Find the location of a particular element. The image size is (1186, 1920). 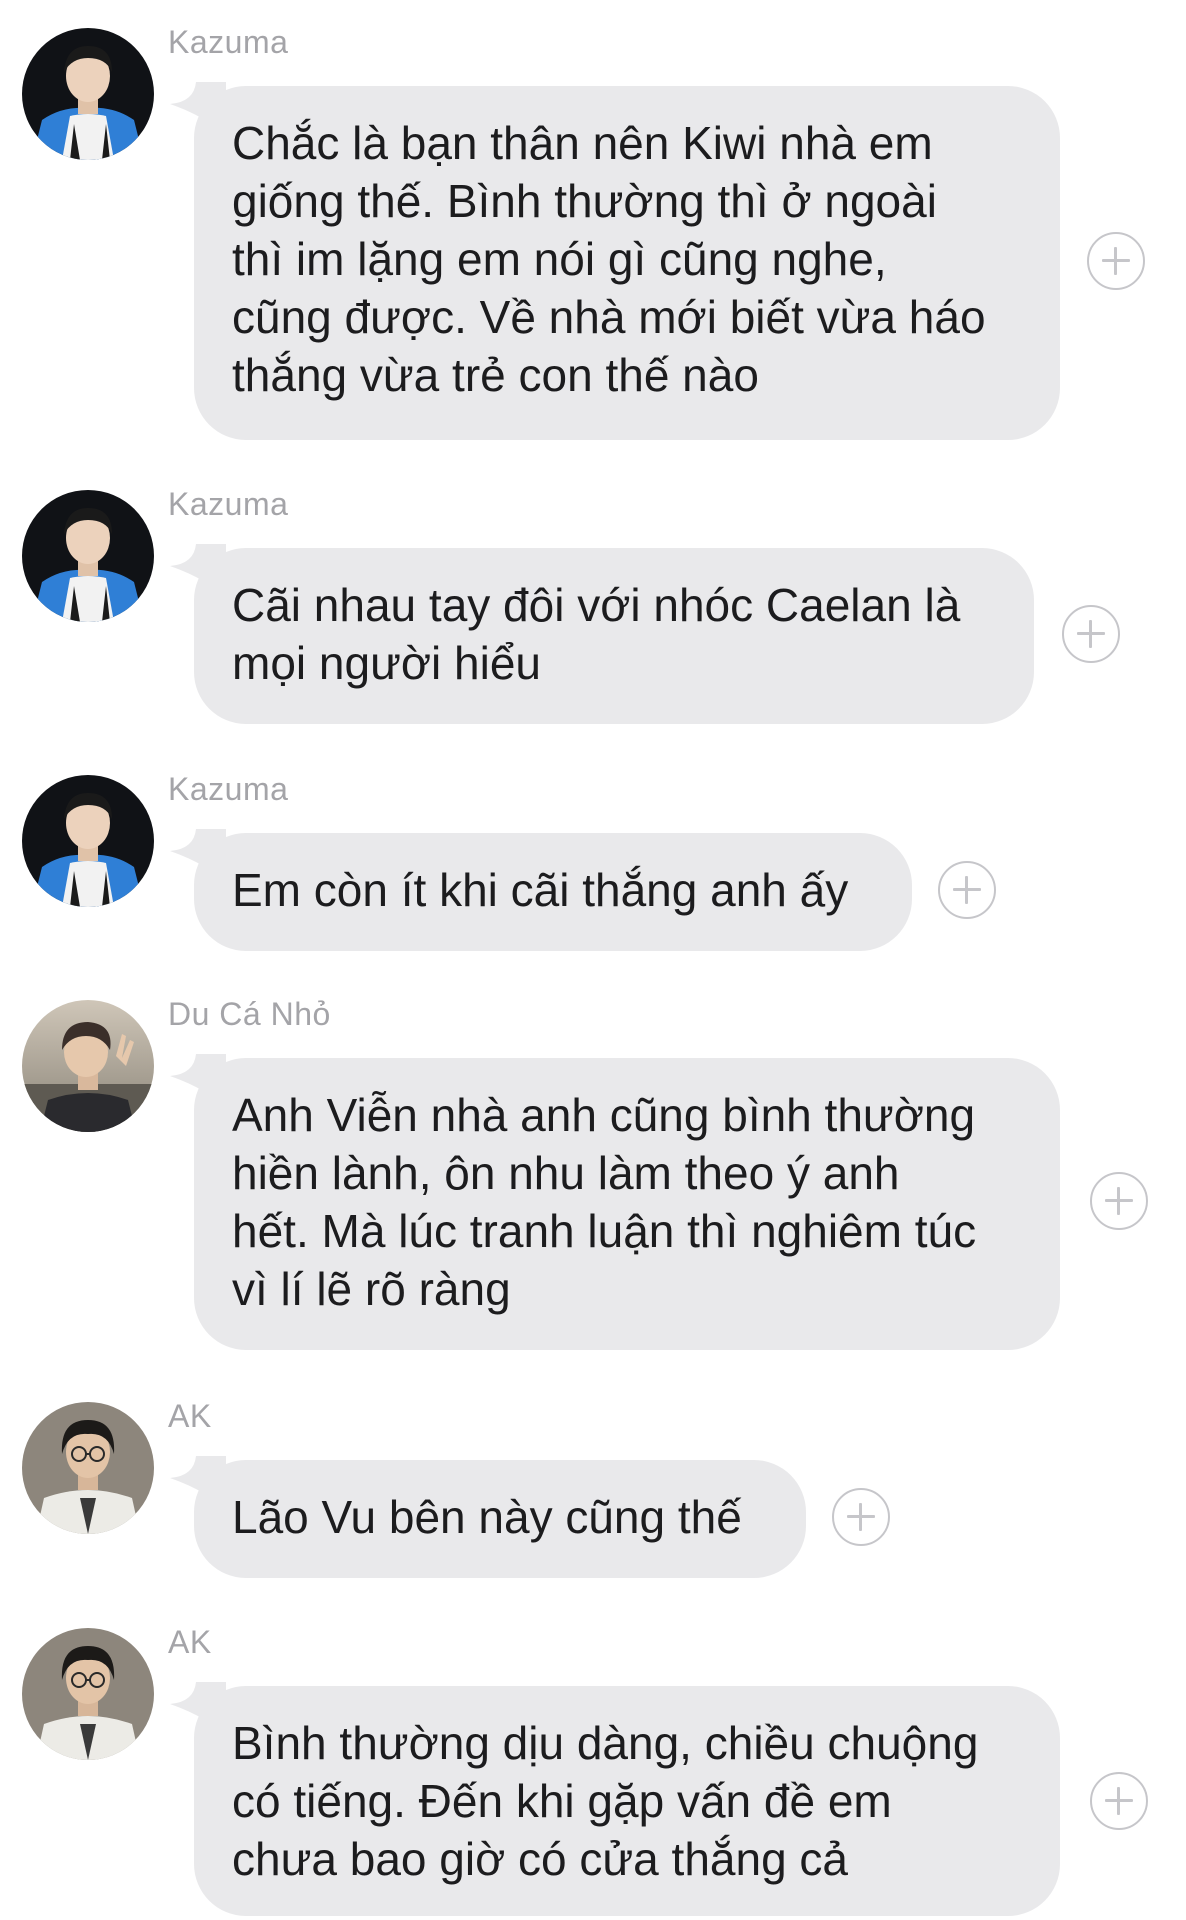

message-text-line: chưa bao giờ có cửa thắng cả is located at coordinates (540, 1859).